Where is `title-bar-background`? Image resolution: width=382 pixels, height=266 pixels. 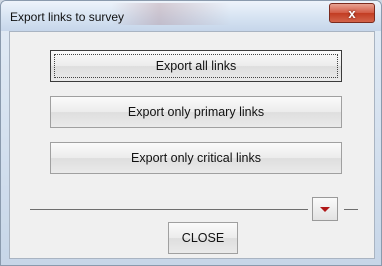 title-bar-background is located at coordinates (171, 14).